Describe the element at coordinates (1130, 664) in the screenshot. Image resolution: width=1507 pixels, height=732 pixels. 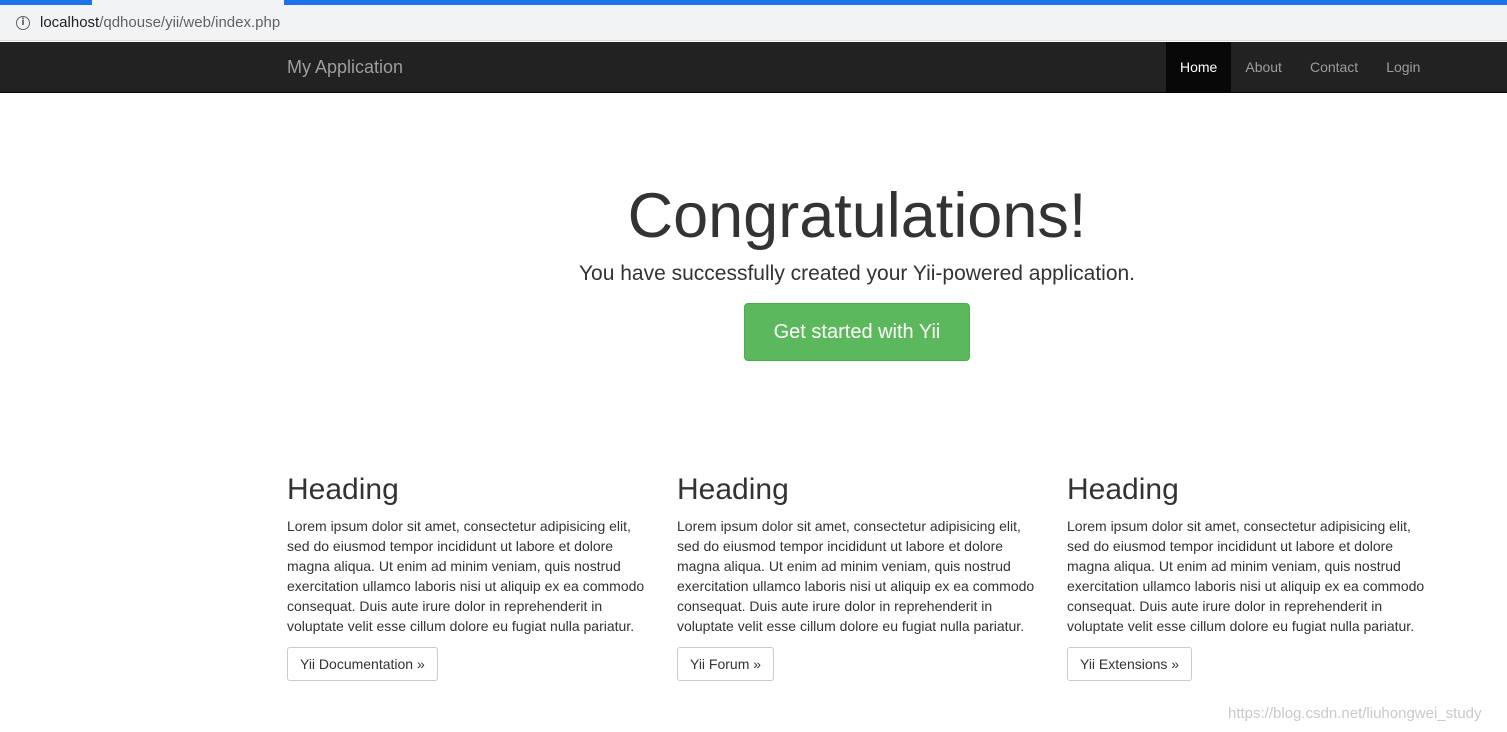
I see `yii-extensions-button: Yii Extensions »` at that location.